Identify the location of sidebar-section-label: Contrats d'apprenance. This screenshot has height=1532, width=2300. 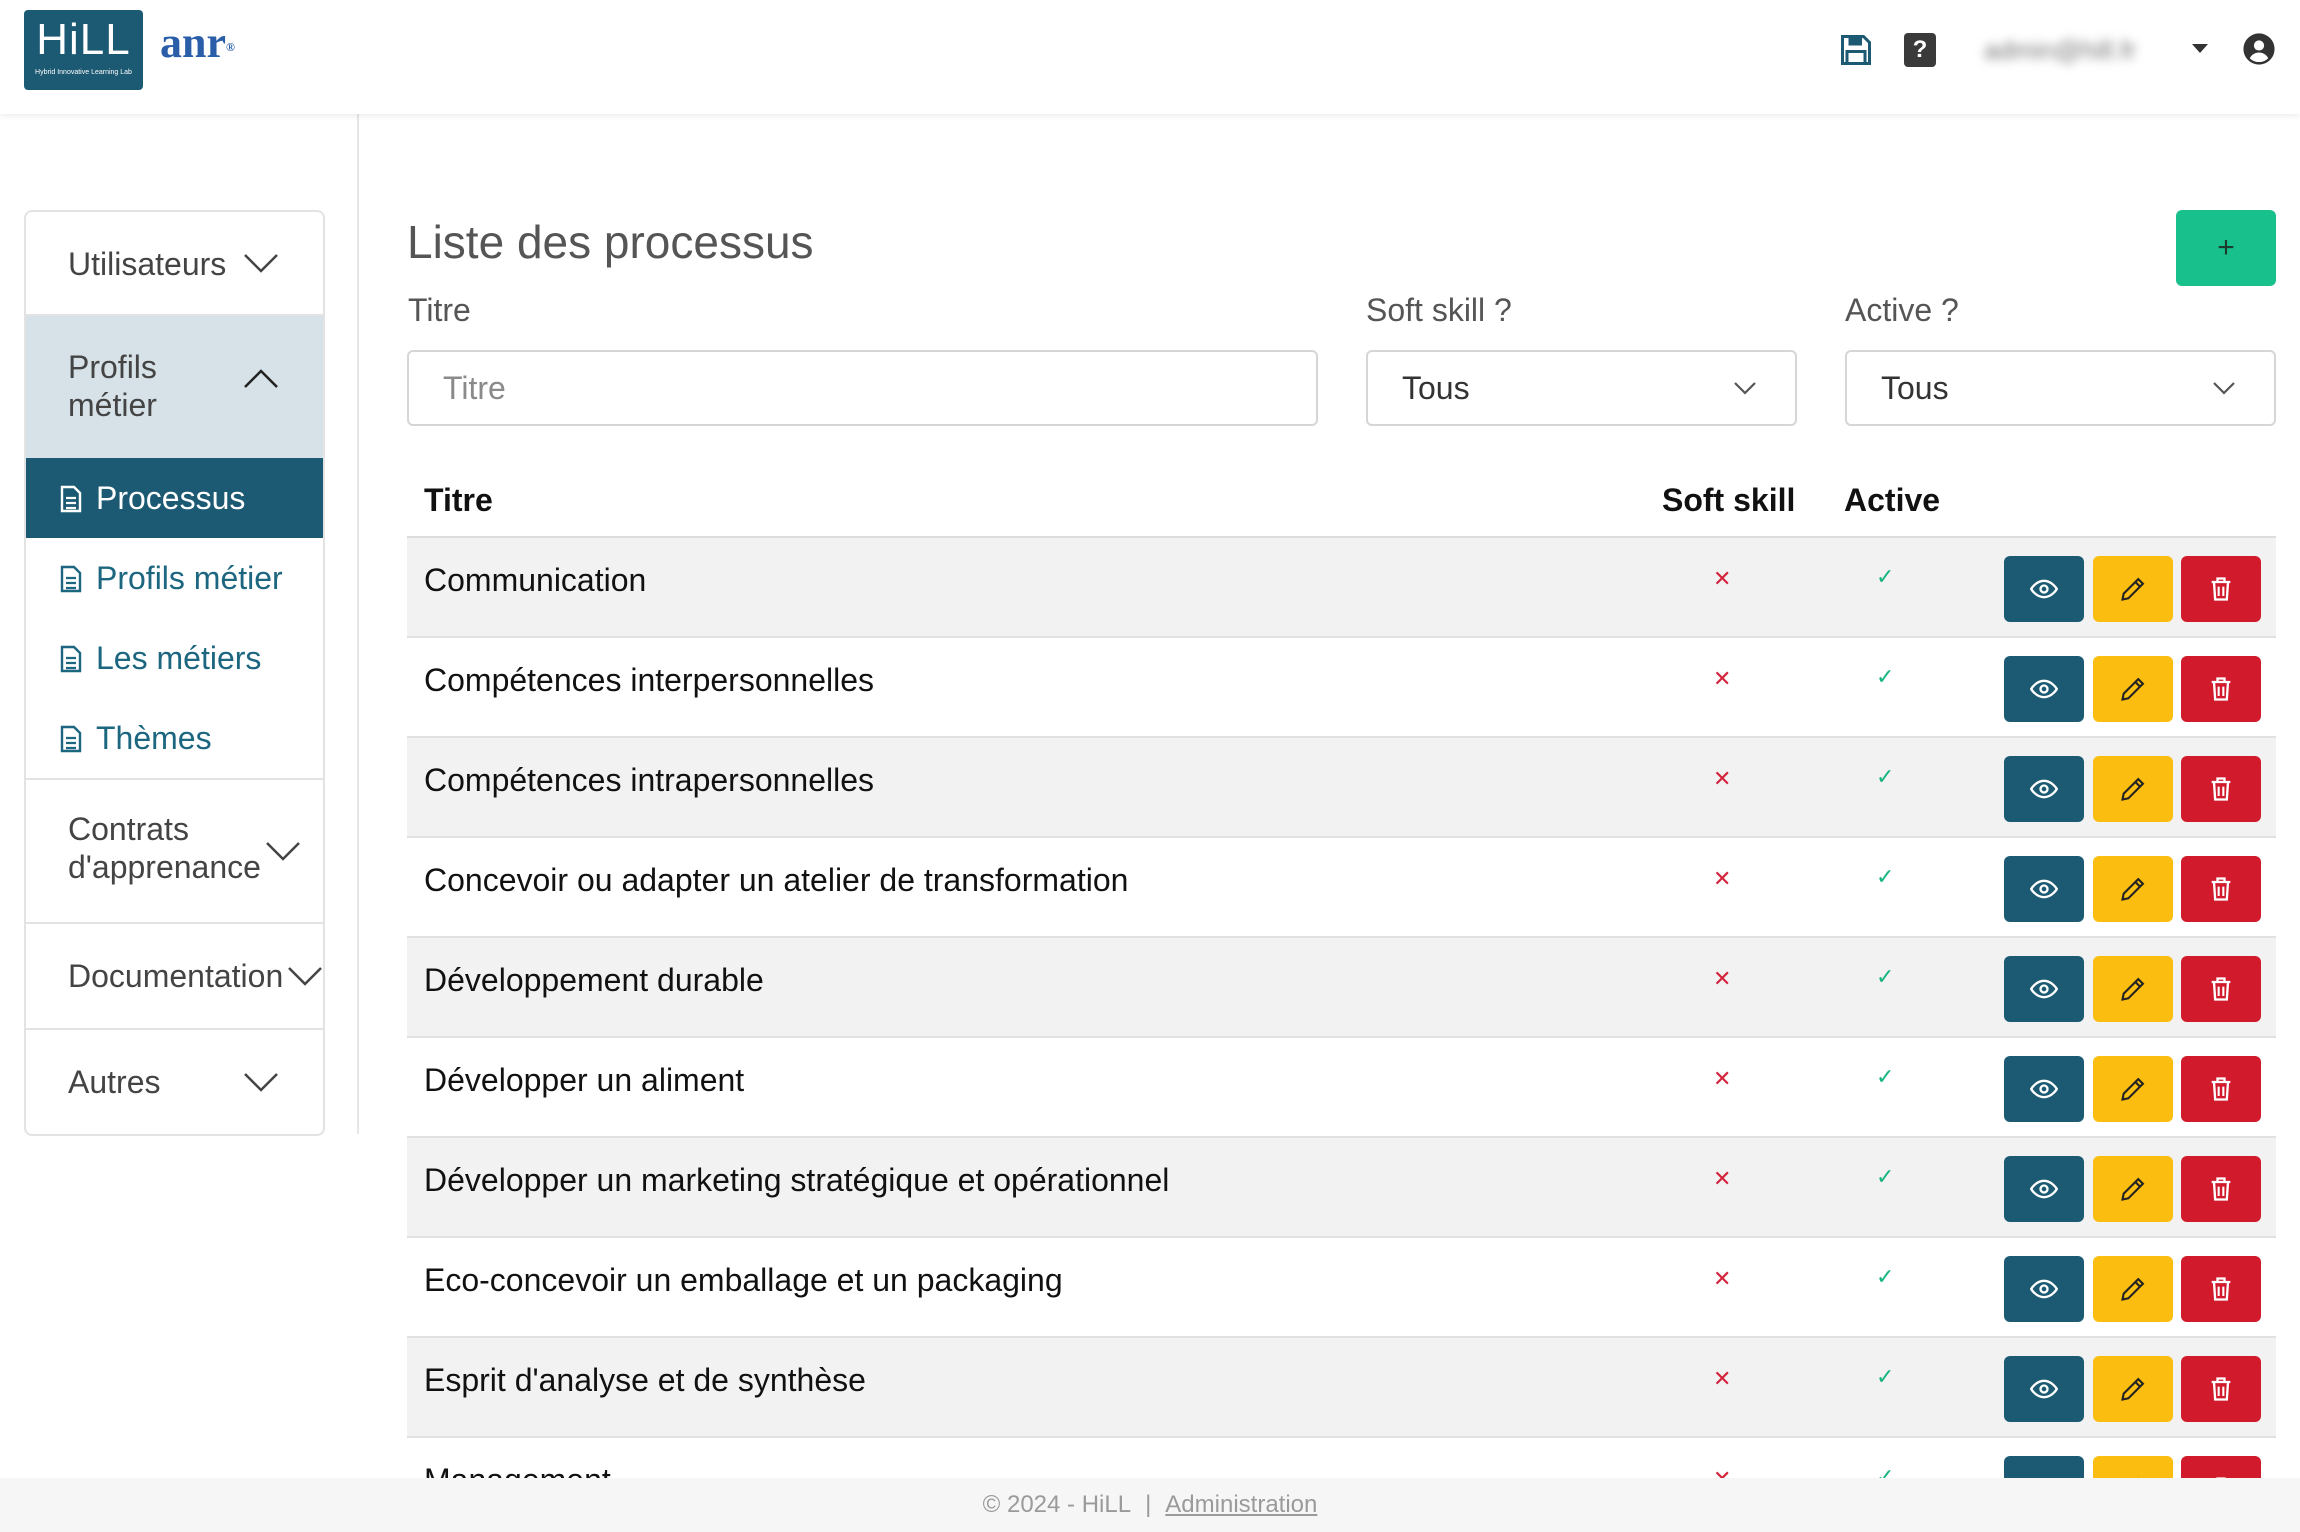
(164, 848).